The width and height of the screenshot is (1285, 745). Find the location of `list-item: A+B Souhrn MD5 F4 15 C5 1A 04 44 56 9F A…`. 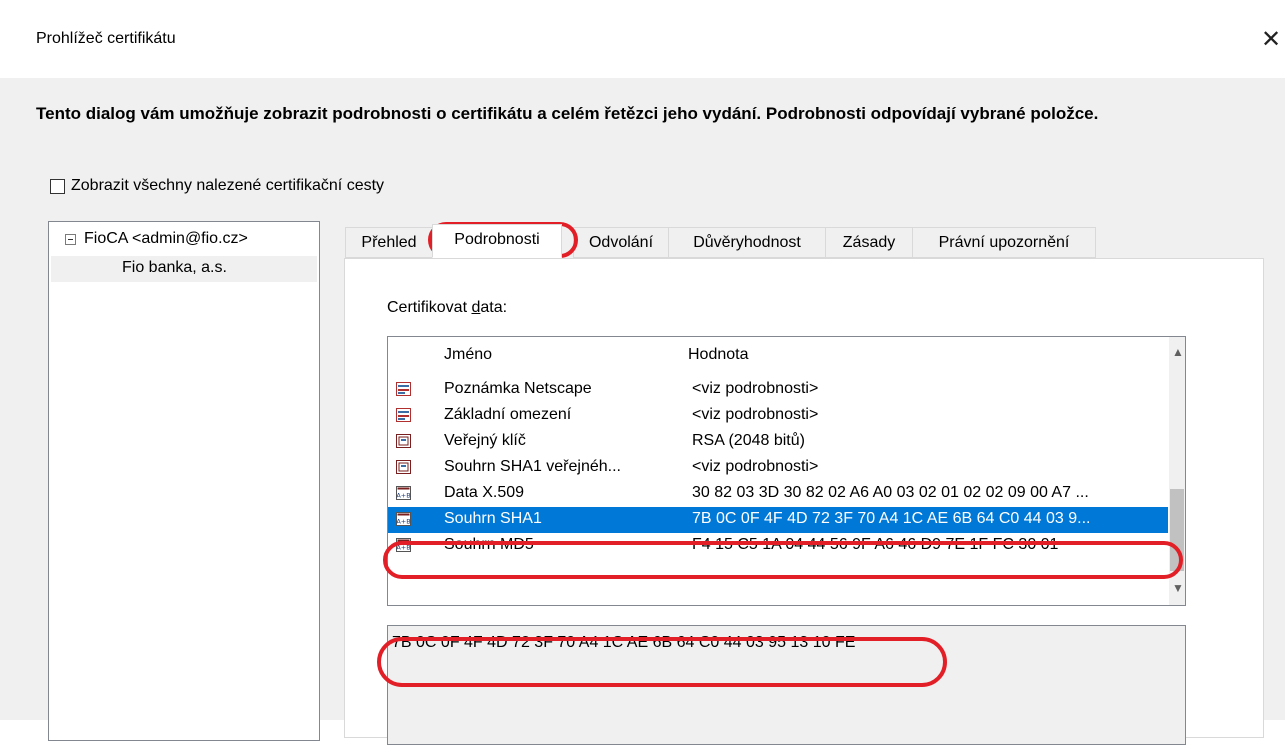

list-item: A+B Souhrn MD5 F4 15 C5 1A 04 44 56 9F A… is located at coordinates (778, 546).